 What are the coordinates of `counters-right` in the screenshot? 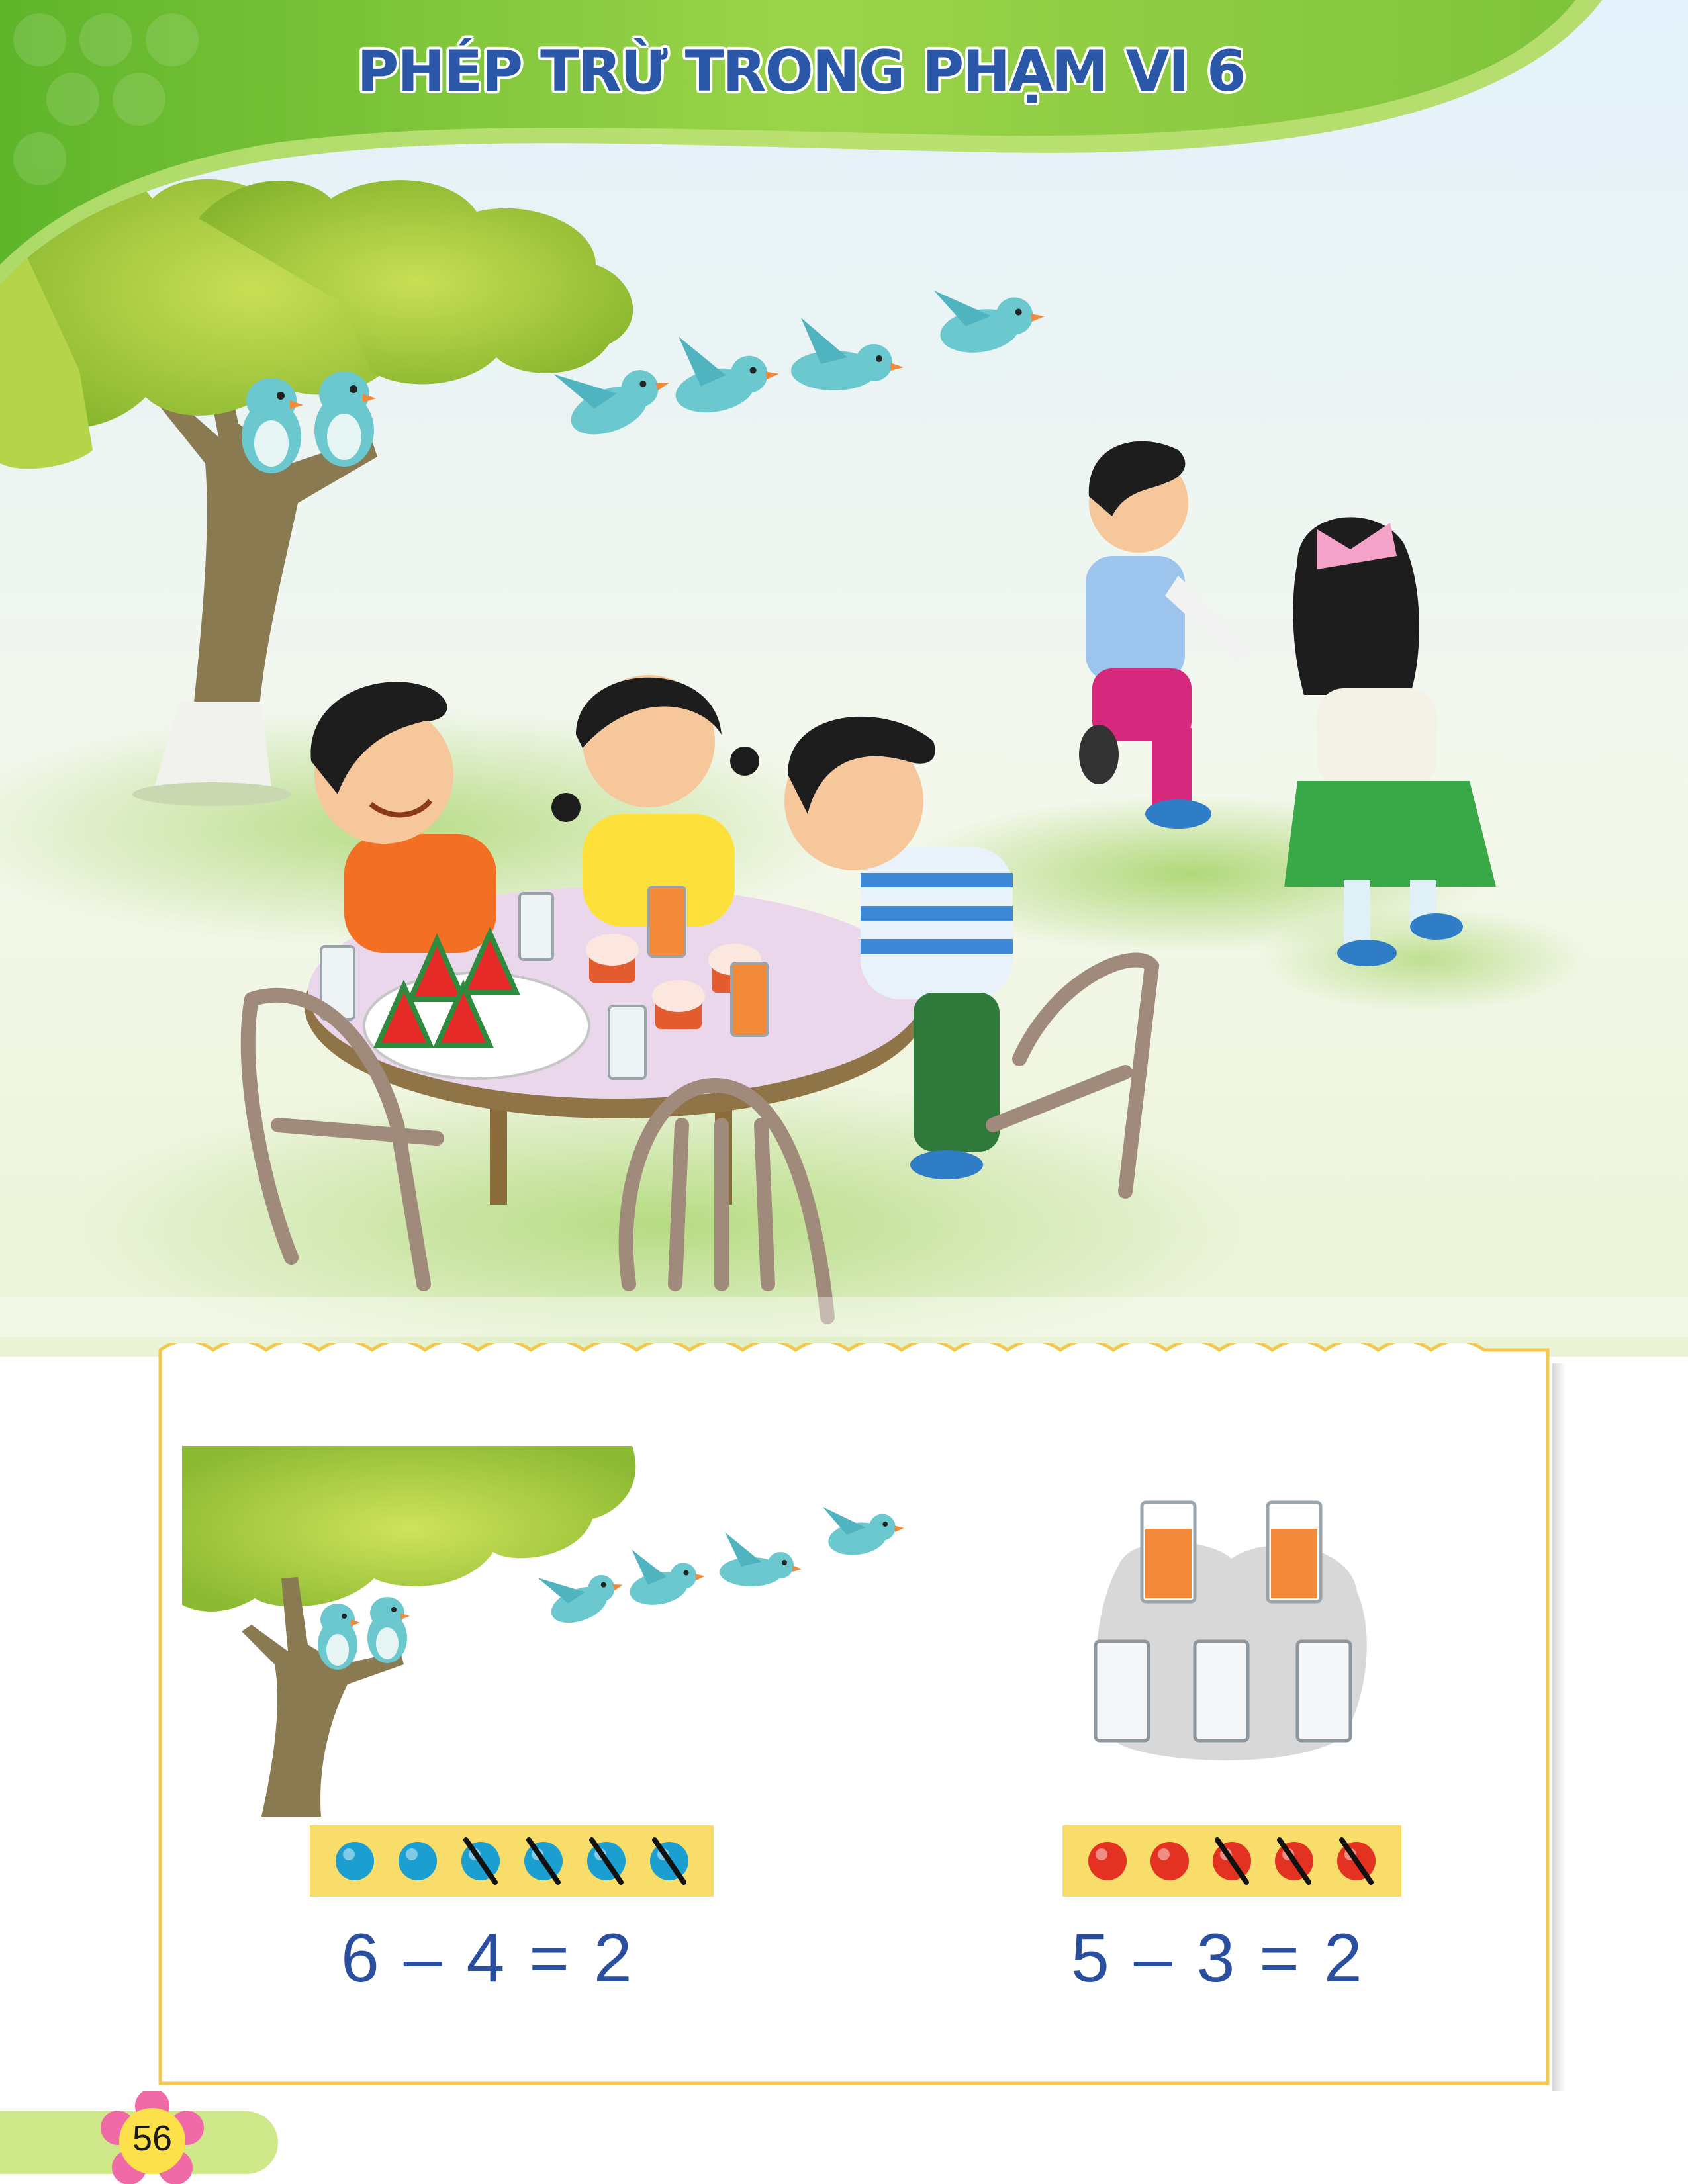 It's located at (1232, 1861).